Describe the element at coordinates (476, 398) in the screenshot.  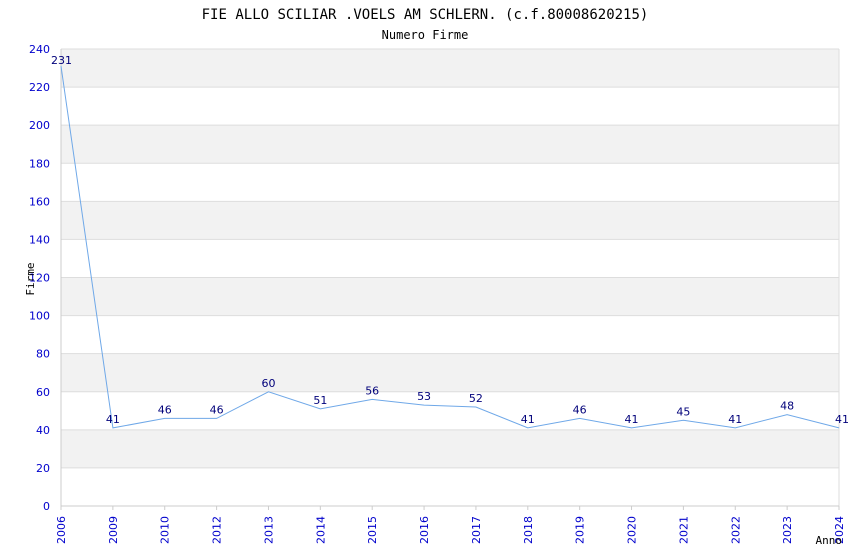
I see `data-label: 52` at that location.